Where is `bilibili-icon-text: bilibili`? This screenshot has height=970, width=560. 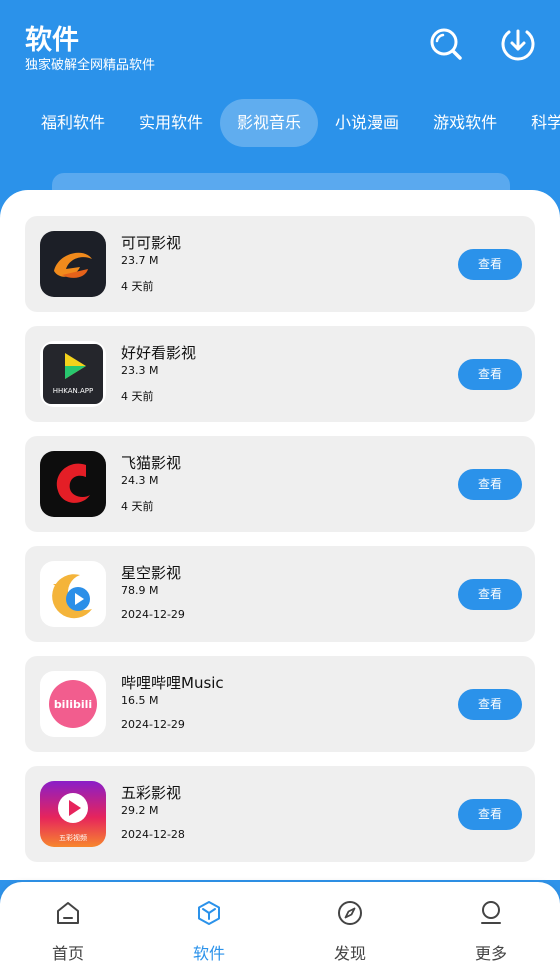
bilibili-icon-text: bilibili is located at coordinates (73, 704).